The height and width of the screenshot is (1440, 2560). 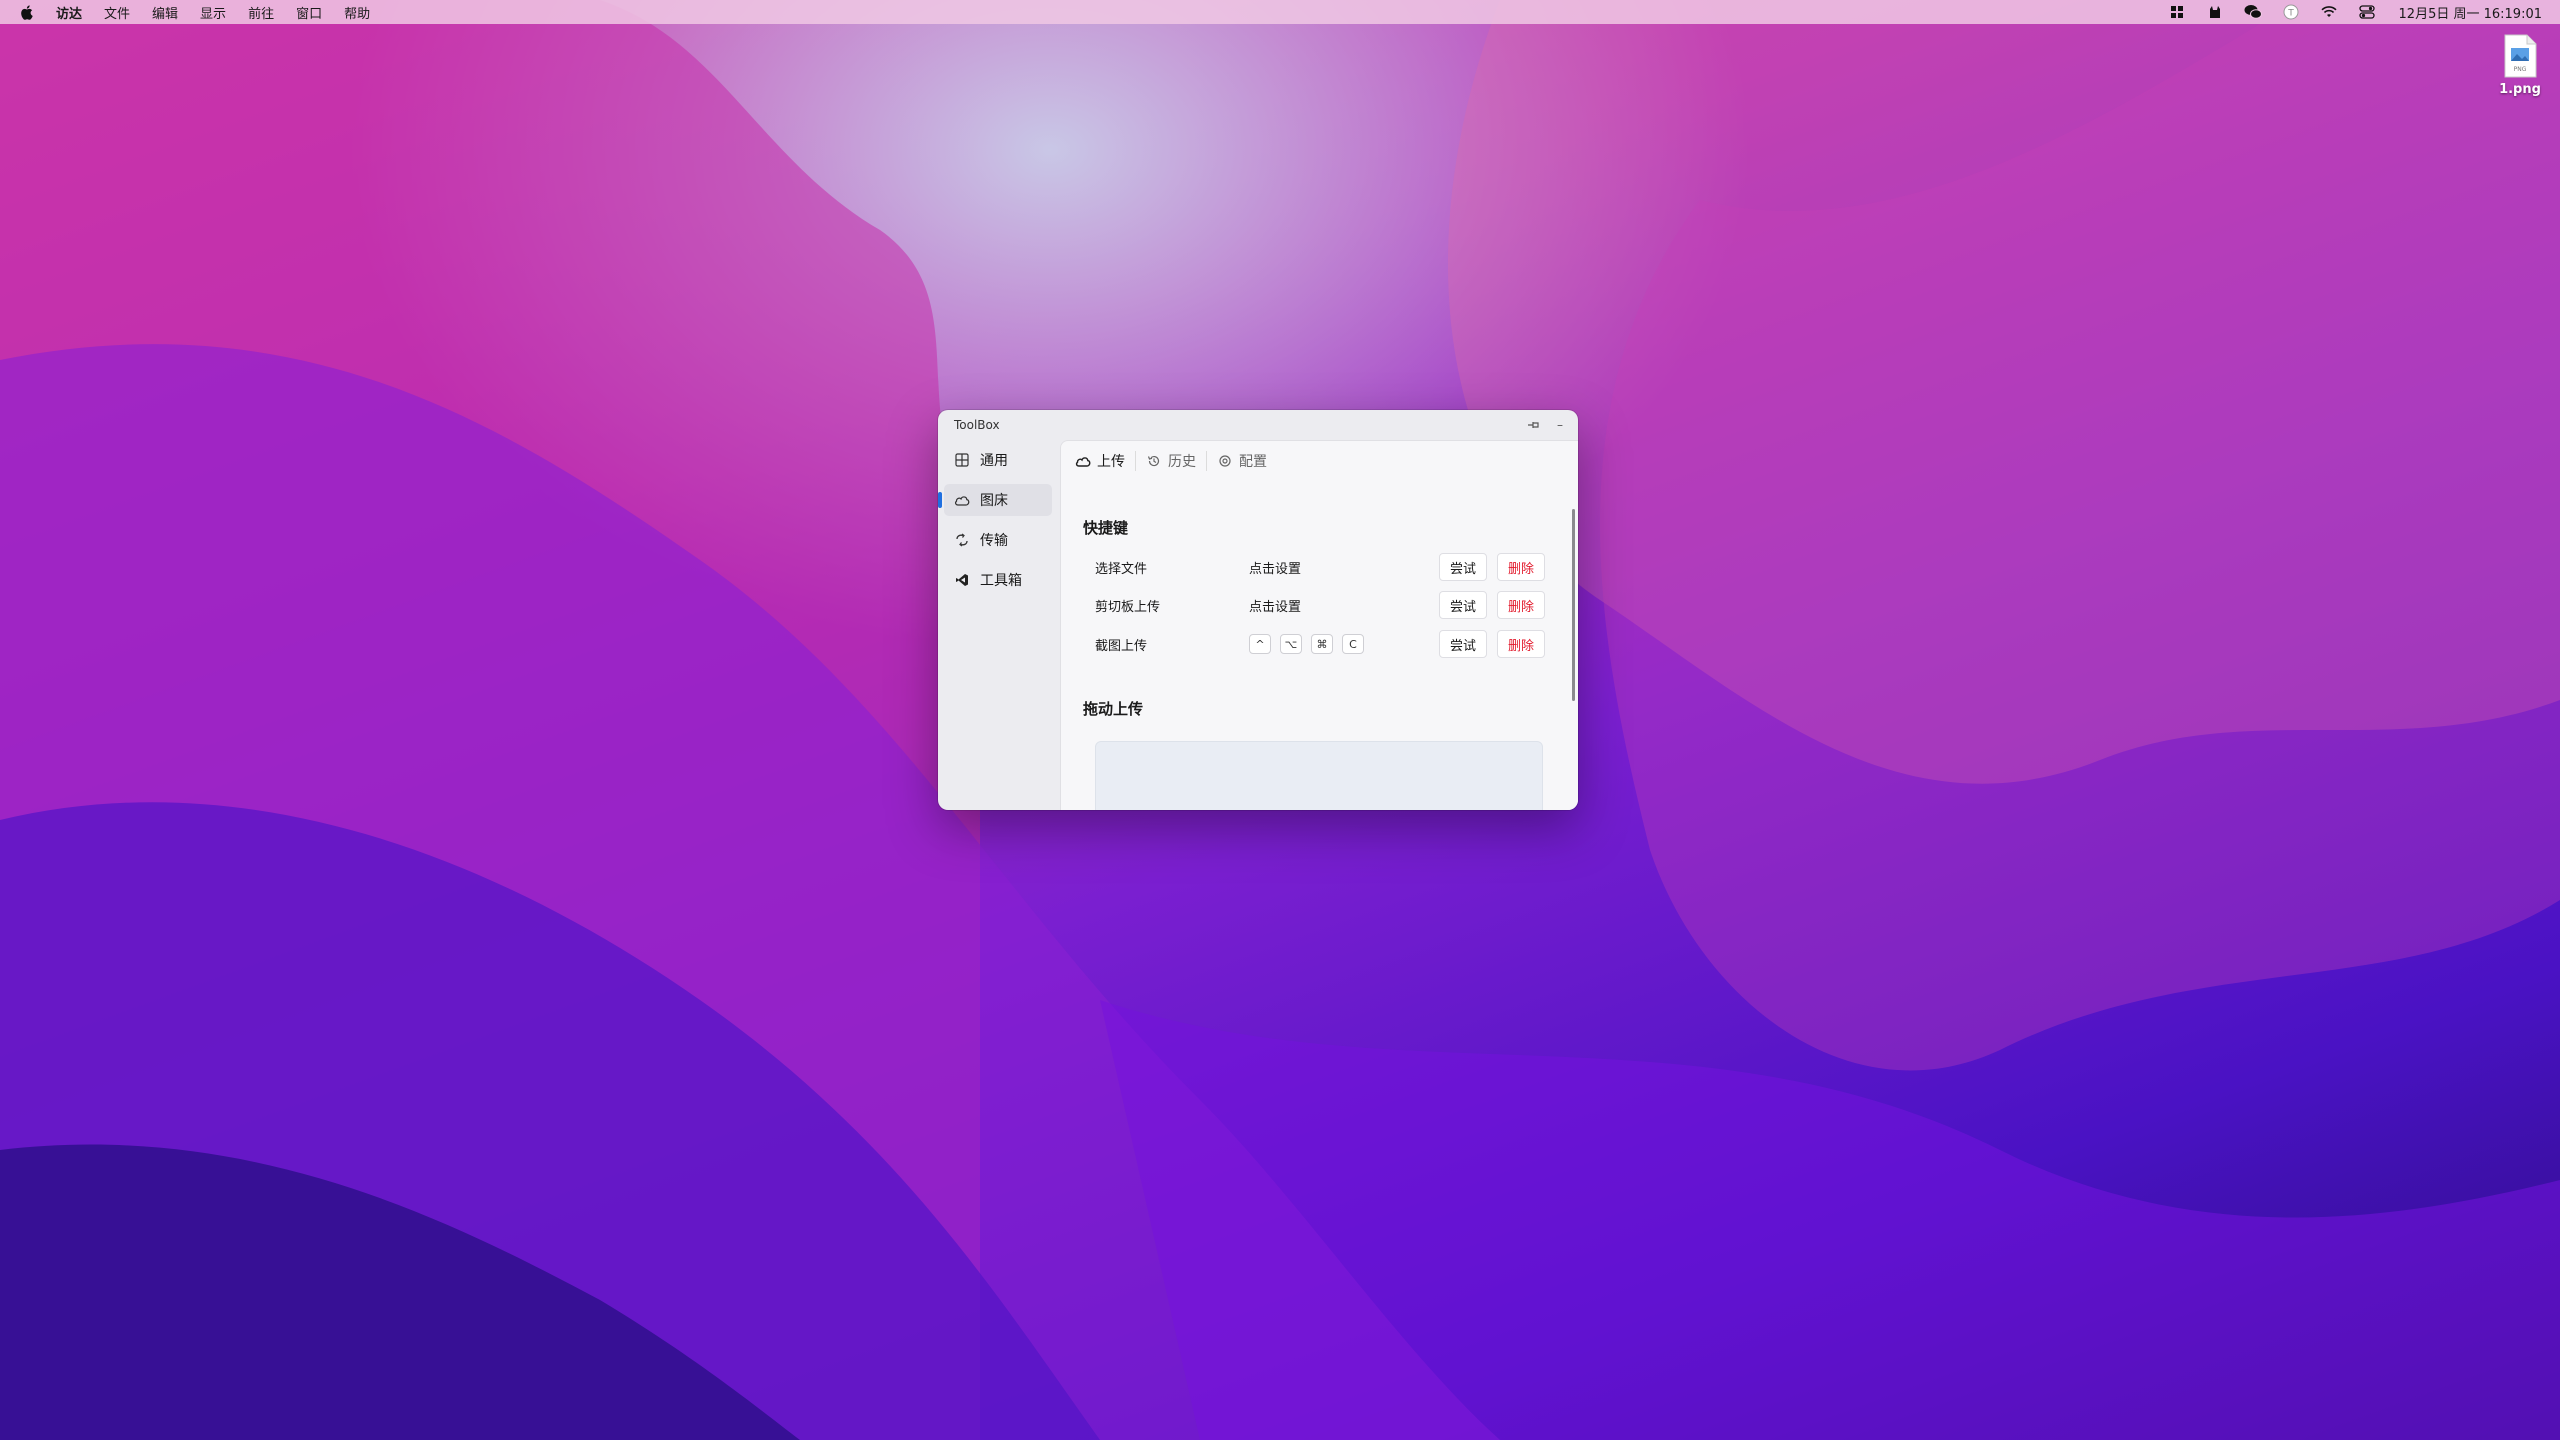 What do you see at coordinates (998, 625) in the screenshot?
I see `sidebar: 通用 图床 传输 工具箱` at bounding box center [998, 625].